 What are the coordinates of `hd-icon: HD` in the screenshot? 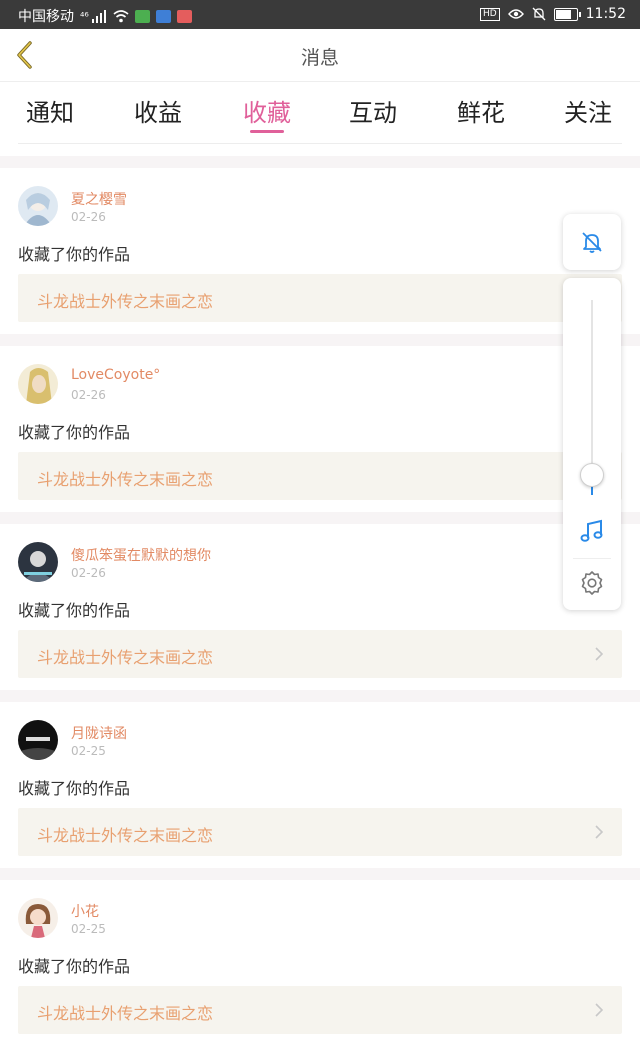 It's located at (489, 14).